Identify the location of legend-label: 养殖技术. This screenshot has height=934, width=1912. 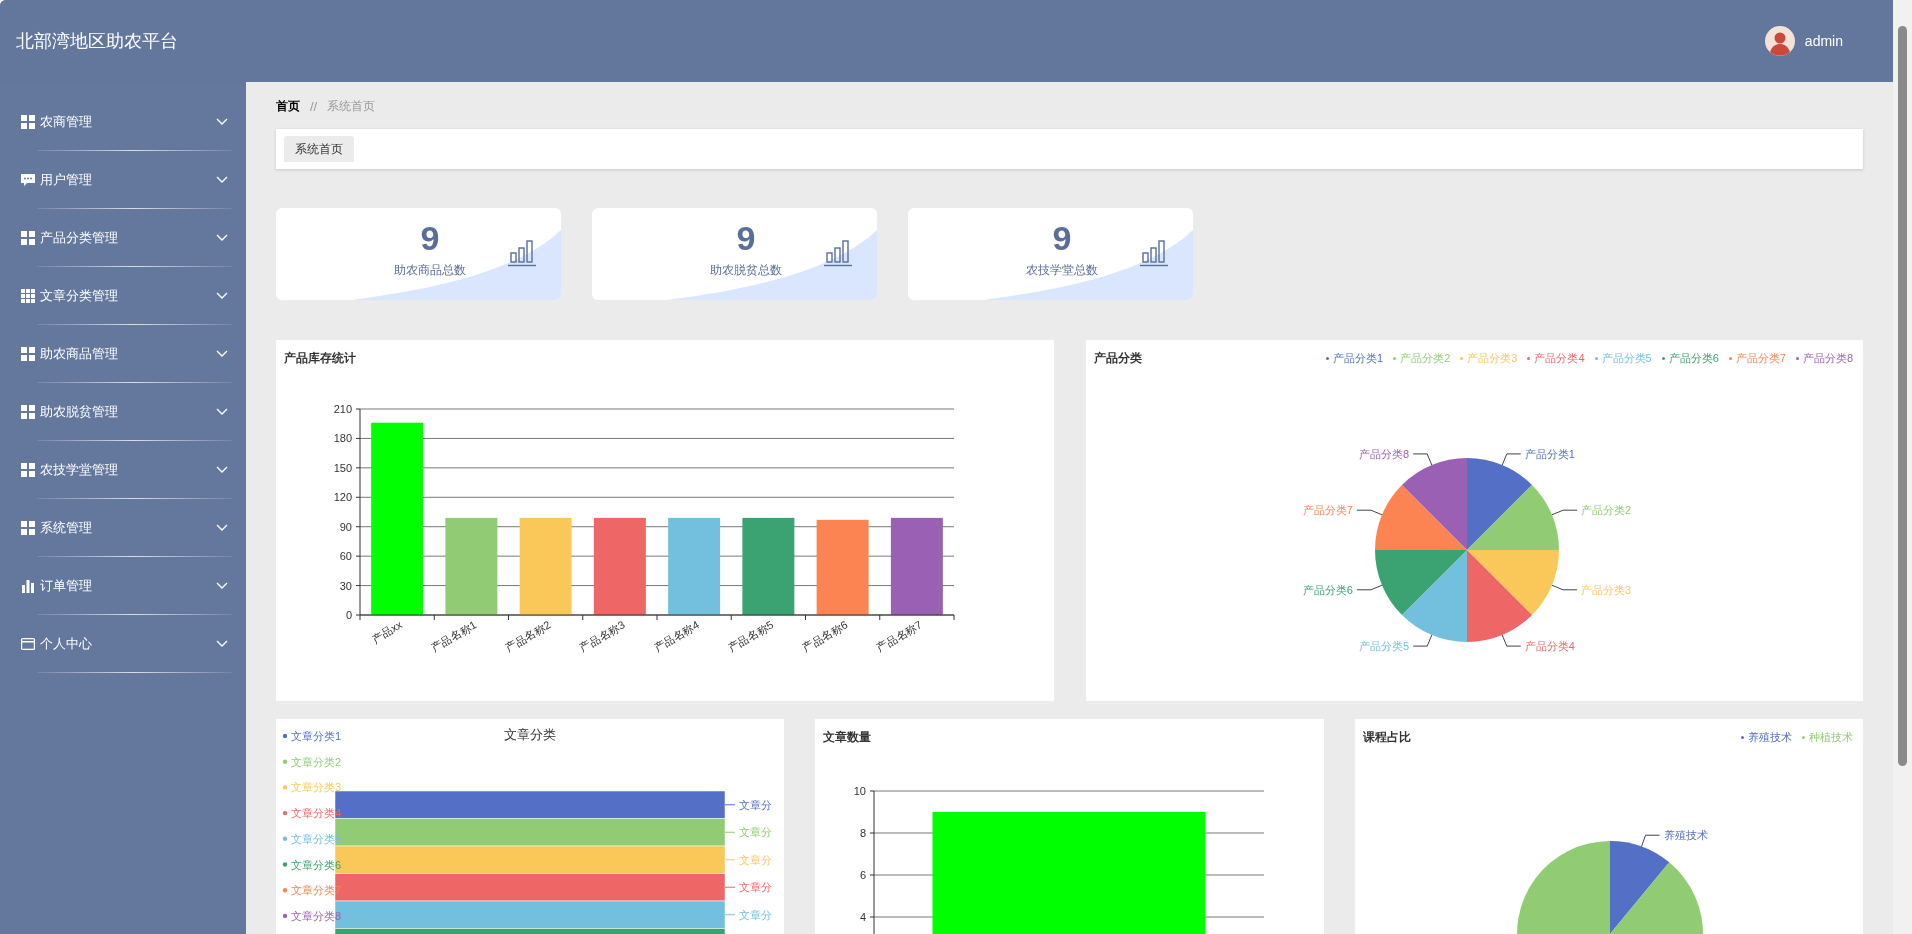
(1770, 737).